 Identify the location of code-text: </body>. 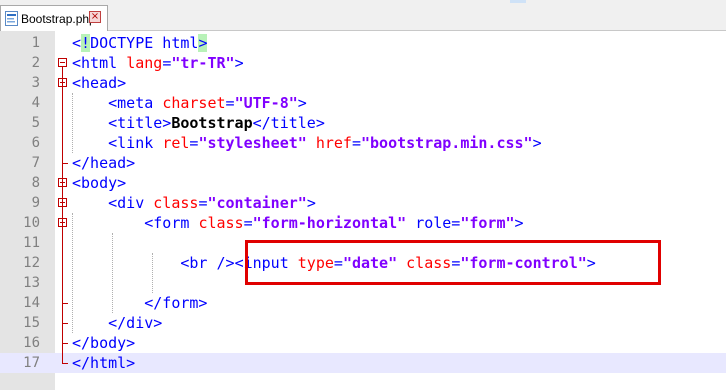
(104, 343).